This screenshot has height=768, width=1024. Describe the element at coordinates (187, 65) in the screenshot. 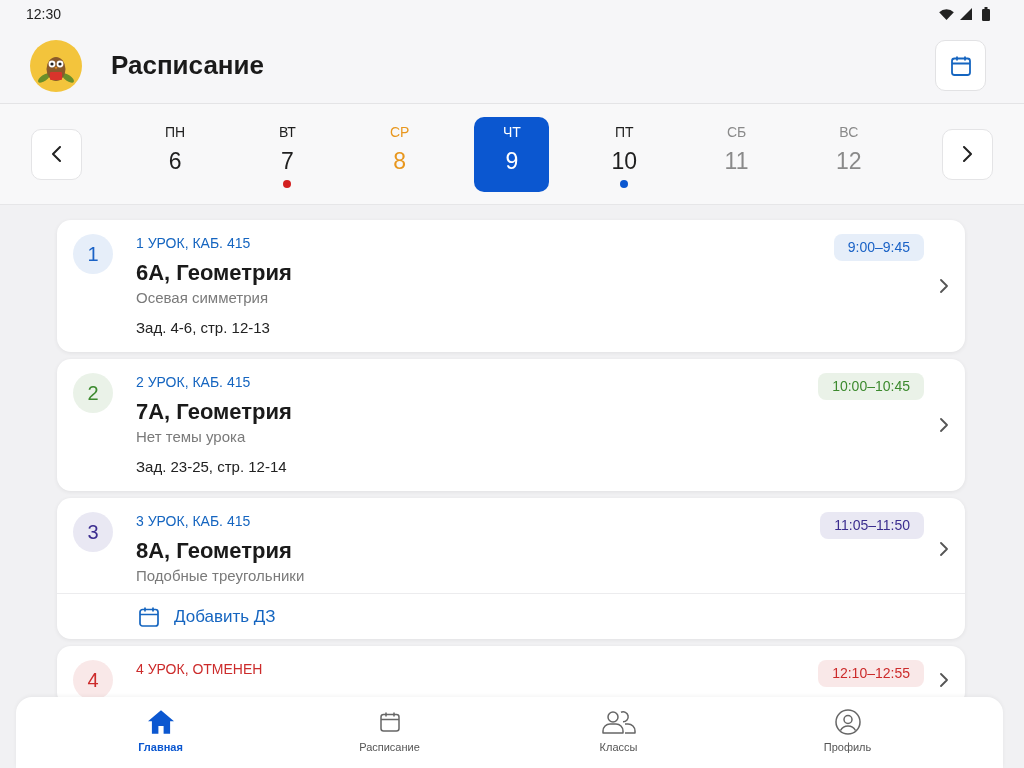

I see `page-title: Расписание` at that location.